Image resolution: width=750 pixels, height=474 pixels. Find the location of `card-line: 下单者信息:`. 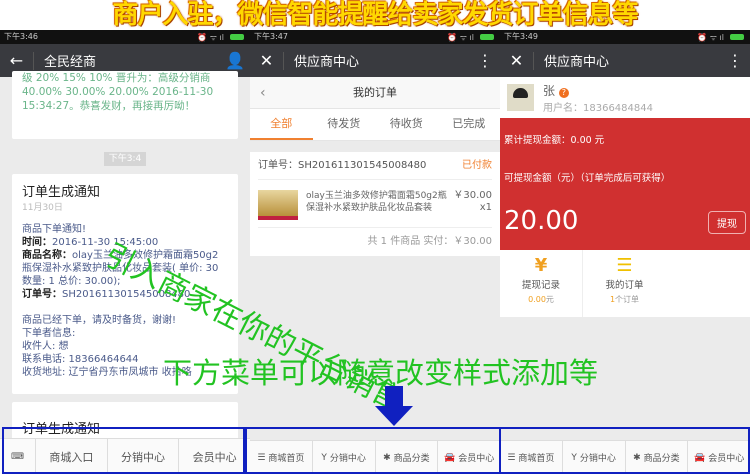

card-line: 下单者信息: is located at coordinates (49, 333).